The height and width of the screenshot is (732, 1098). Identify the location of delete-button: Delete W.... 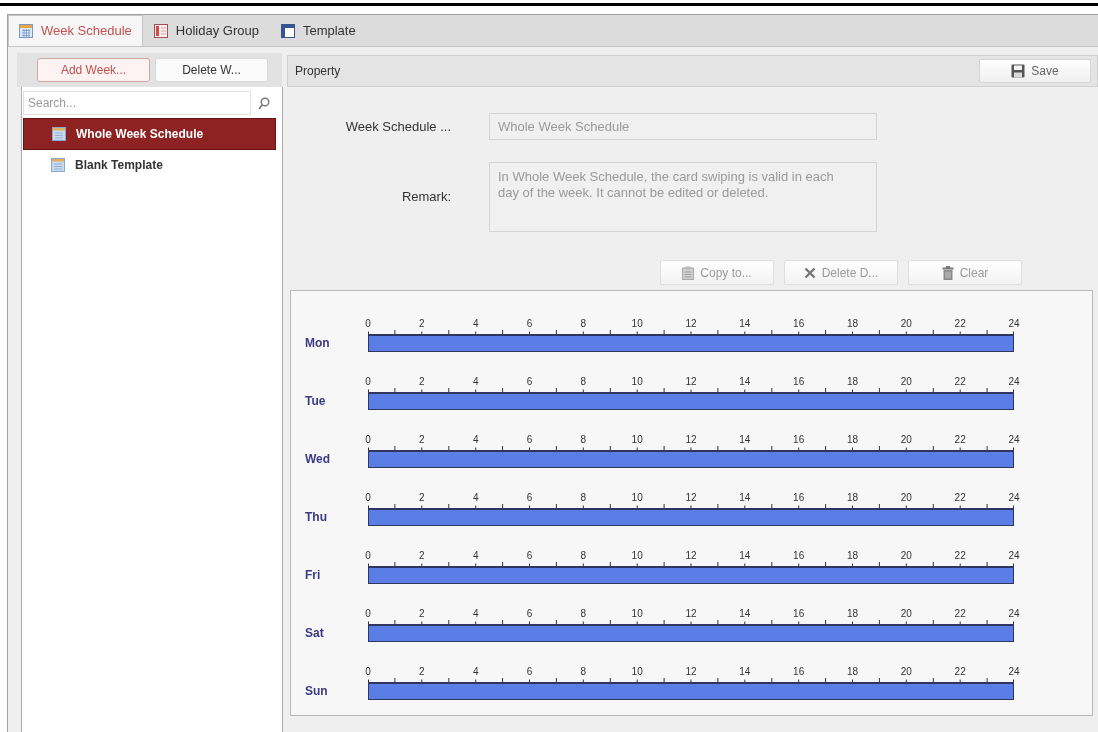
(211, 70).